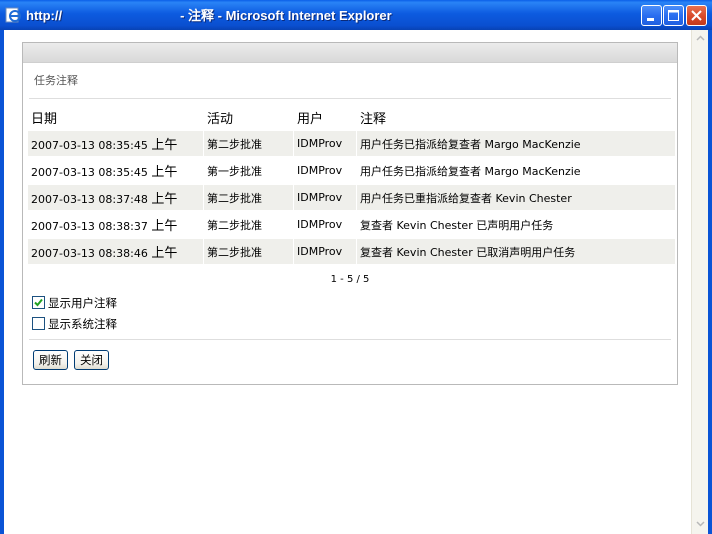 This screenshot has height=534, width=712. I want to click on panel-title: 任务注释, so click(56, 80).